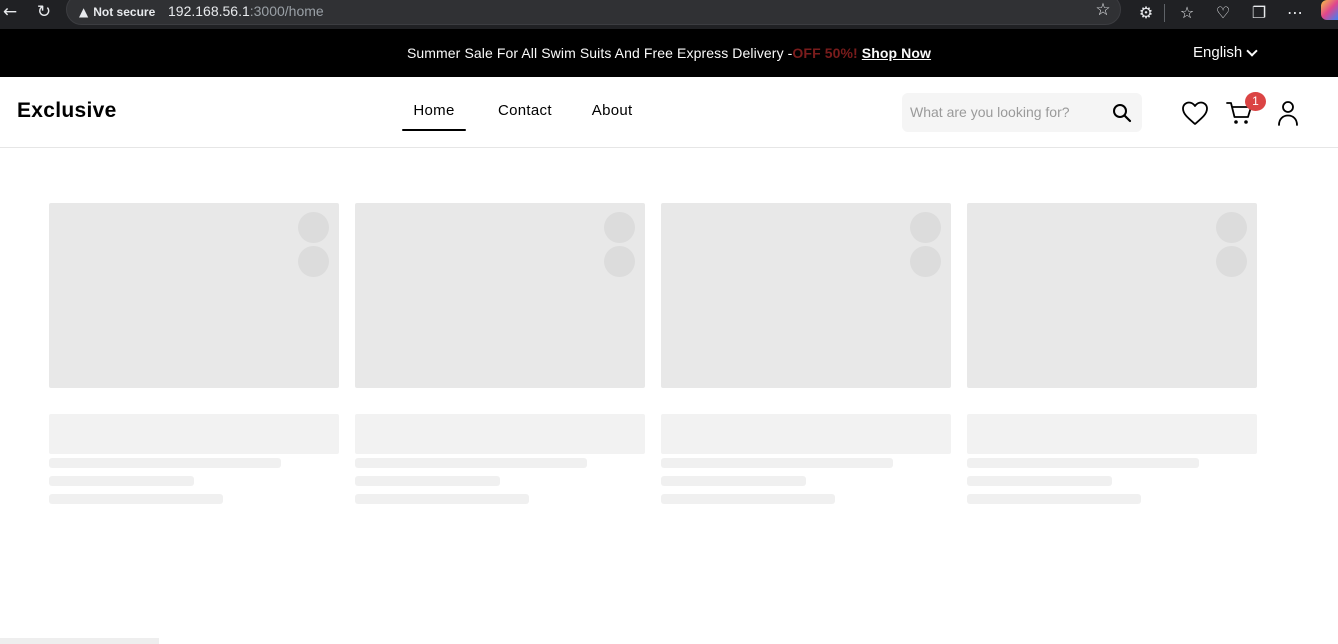 The height and width of the screenshot is (644, 1338). I want to click on user-icon, so click(1288, 113).